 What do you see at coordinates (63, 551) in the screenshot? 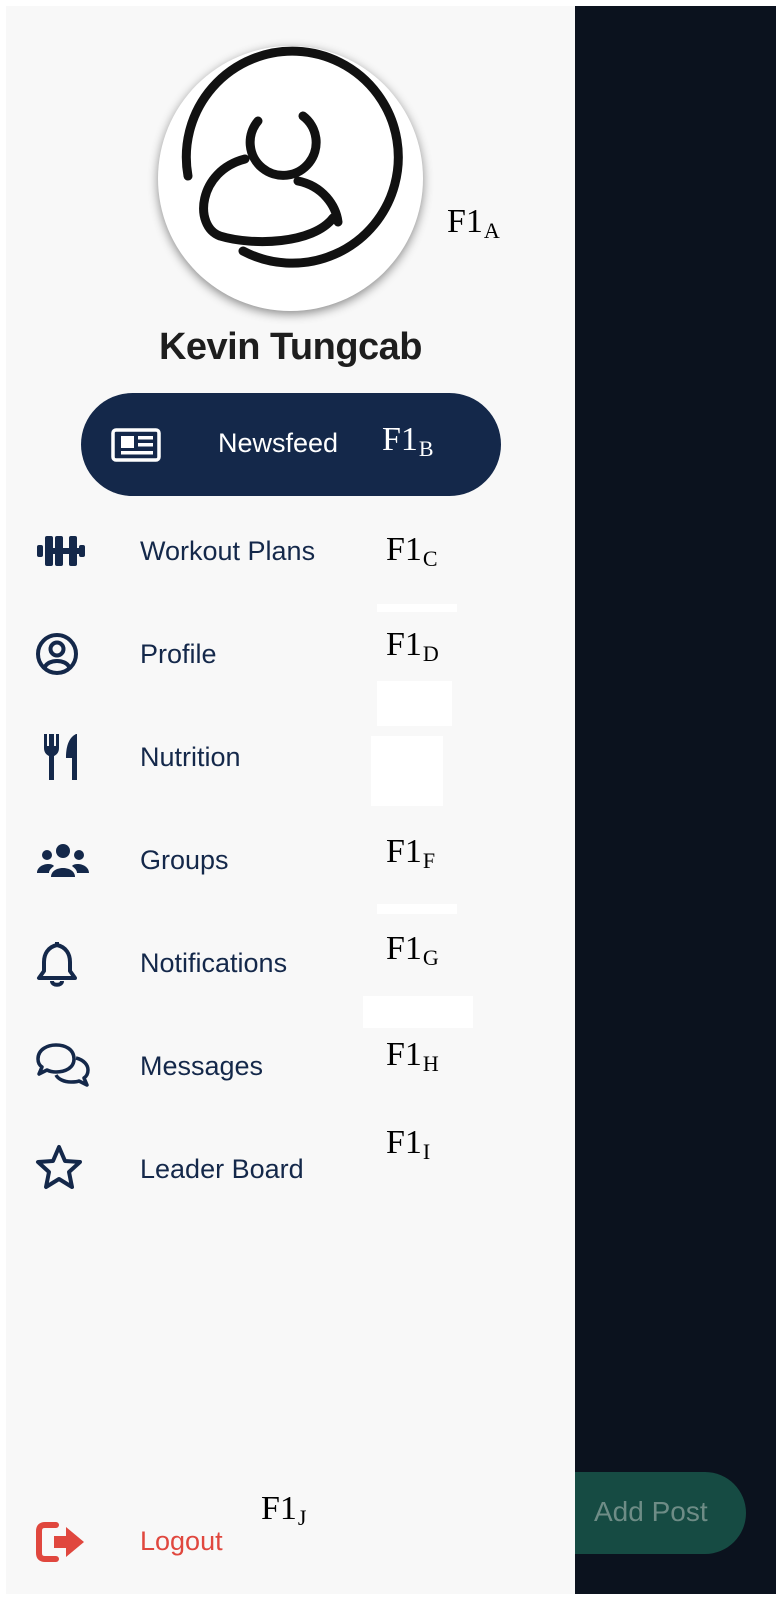
I see `dumbbell-icon` at bounding box center [63, 551].